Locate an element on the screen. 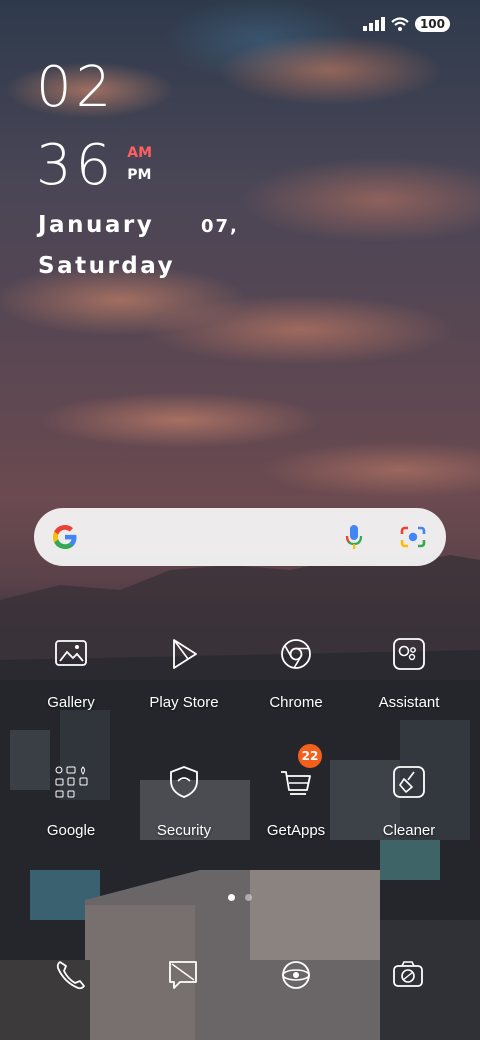  app-label: Chrome is located at coordinates (296, 702).